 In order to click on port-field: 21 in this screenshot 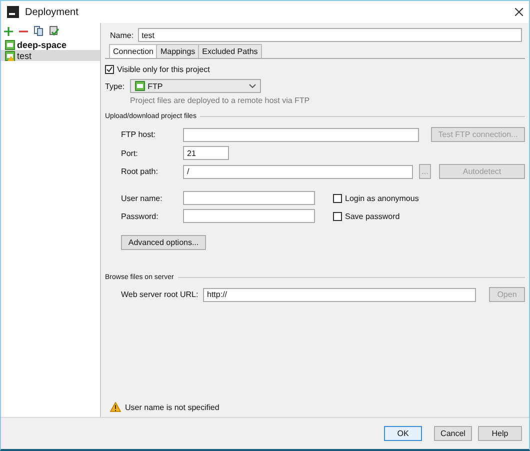, I will do `click(206, 153)`.